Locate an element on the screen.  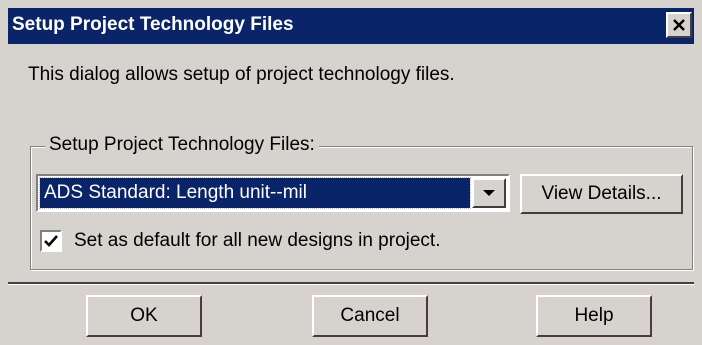
ok-button: OK is located at coordinates (144, 316).